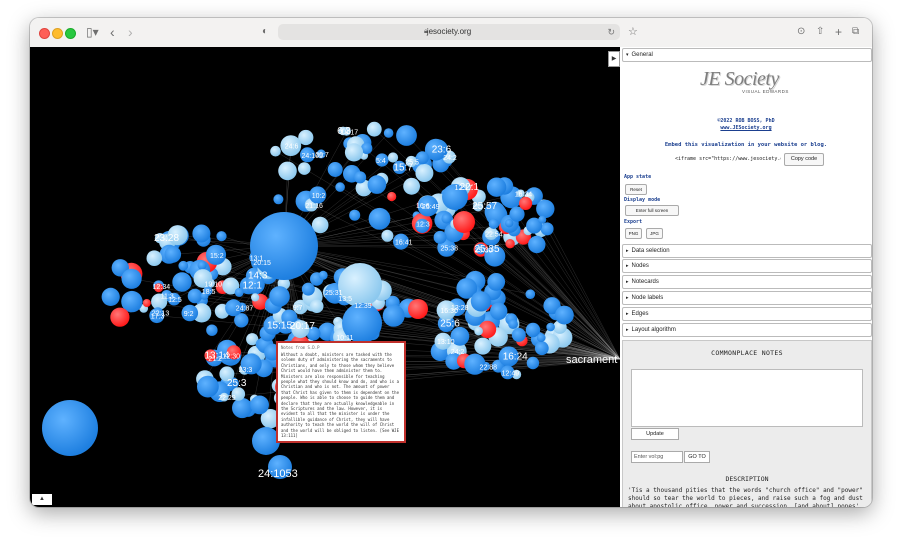 The width and height of the screenshot is (900, 545). Describe the element at coordinates (747, 251) in the screenshot. I see `section-data-selection: ▸ Data selection` at that location.